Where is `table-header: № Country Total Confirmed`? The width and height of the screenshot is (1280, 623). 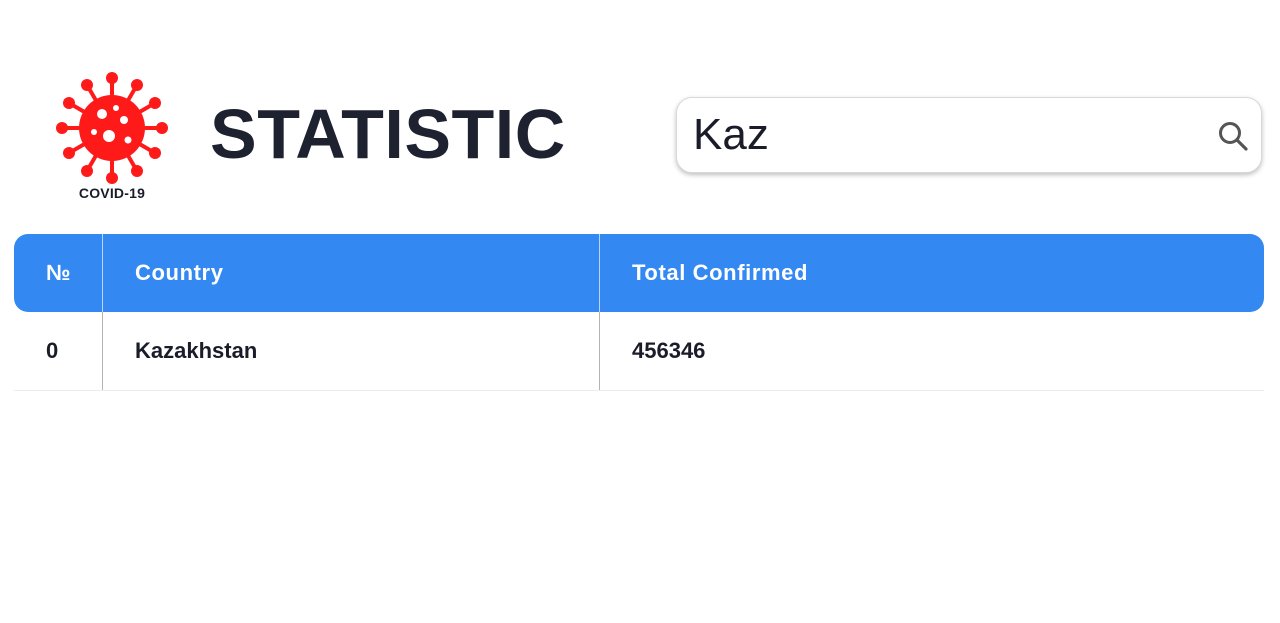 table-header: № Country Total Confirmed is located at coordinates (639, 273).